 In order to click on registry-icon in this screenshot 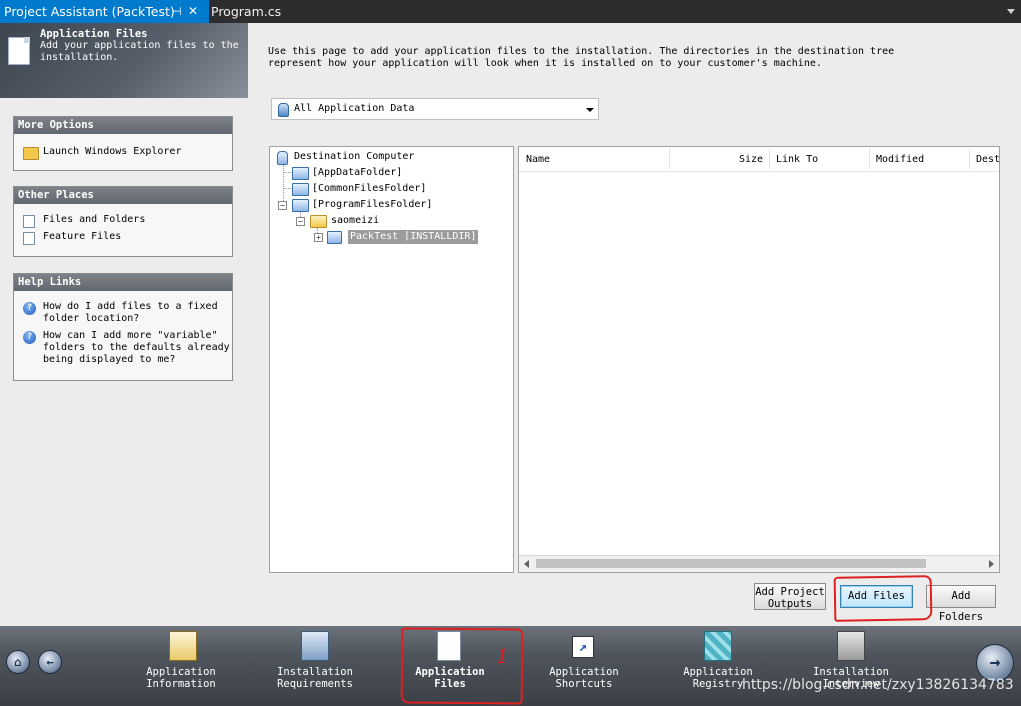, I will do `click(718, 646)`.